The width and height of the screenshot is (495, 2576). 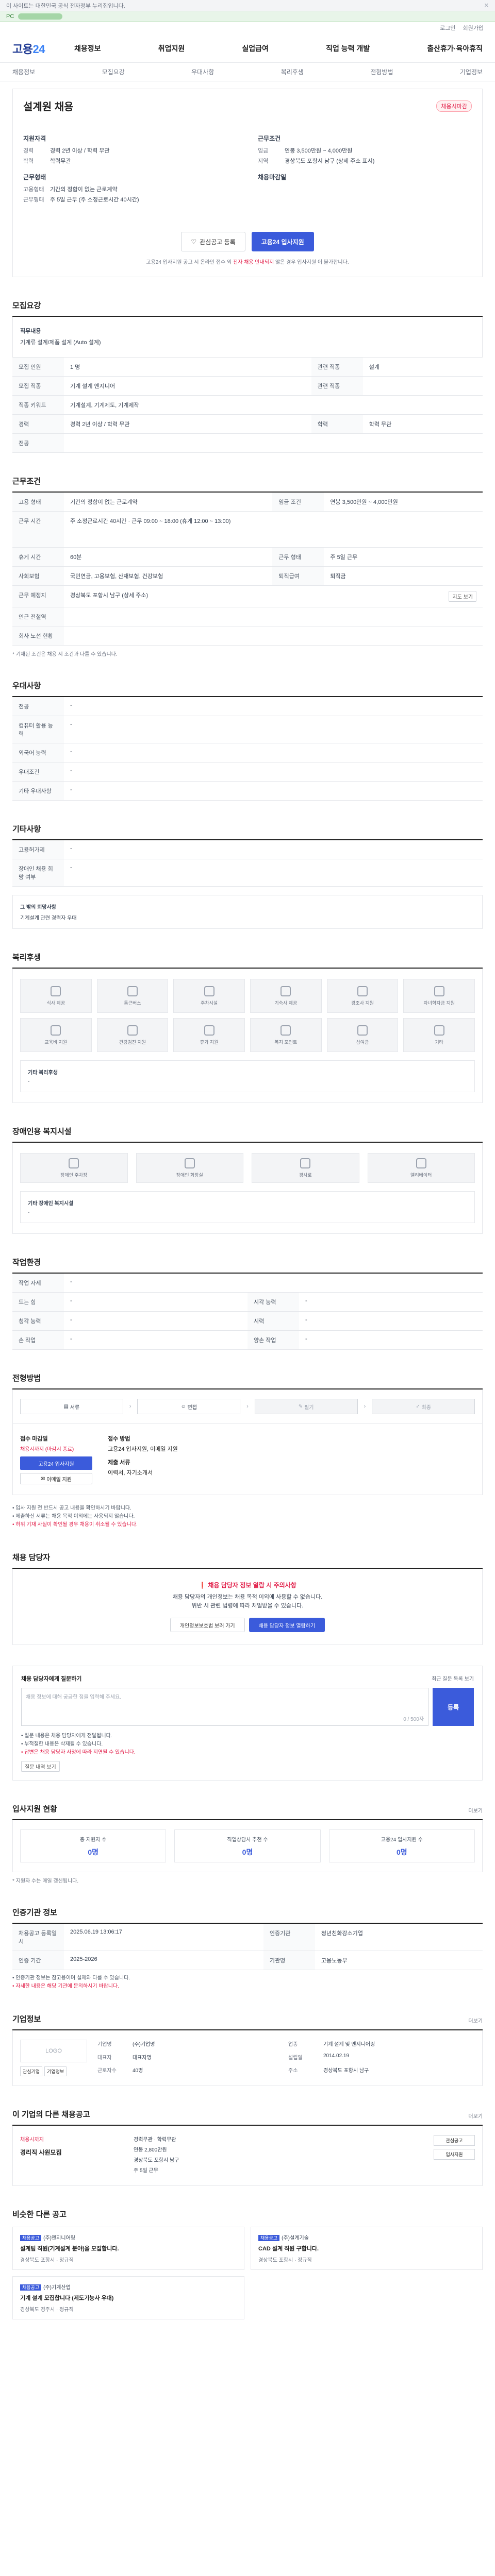 What do you see at coordinates (29, 1081) in the screenshot?
I see `welfare-etc-body: -` at bounding box center [29, 1081].